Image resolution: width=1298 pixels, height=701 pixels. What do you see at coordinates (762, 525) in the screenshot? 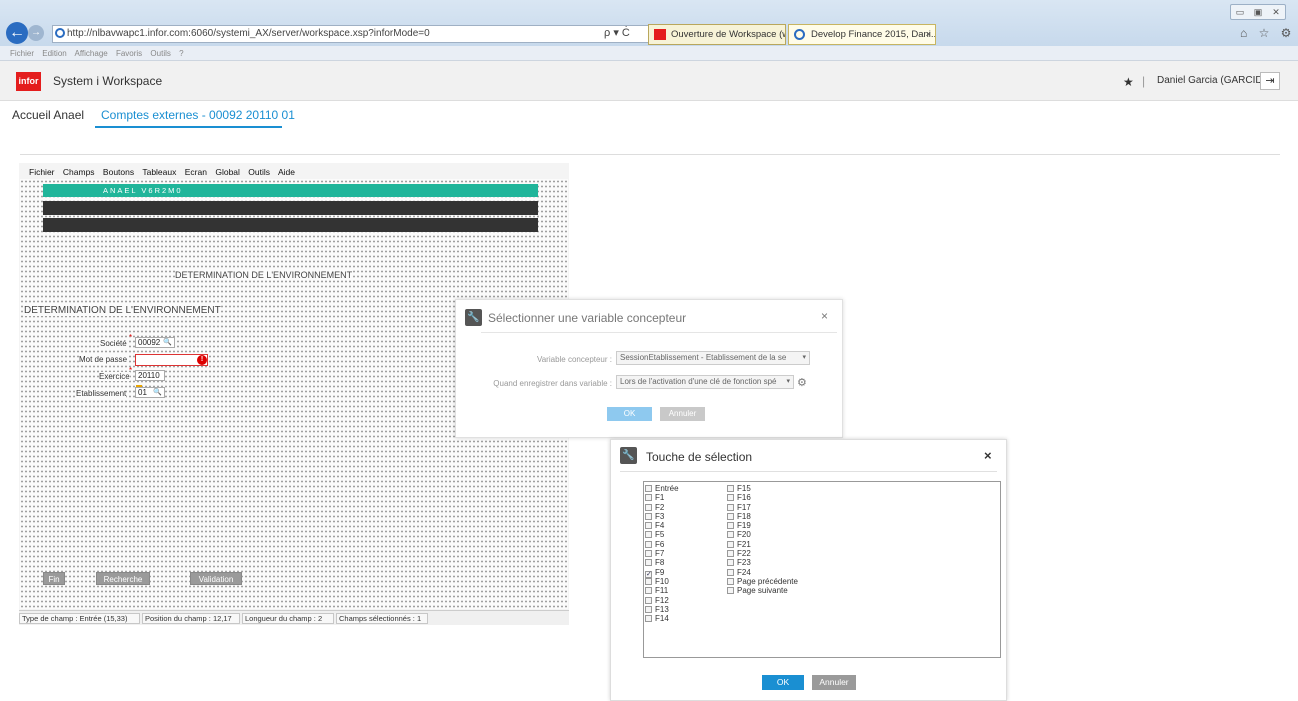
I see `function-key-item: F19` at bounding box center [762, 525].